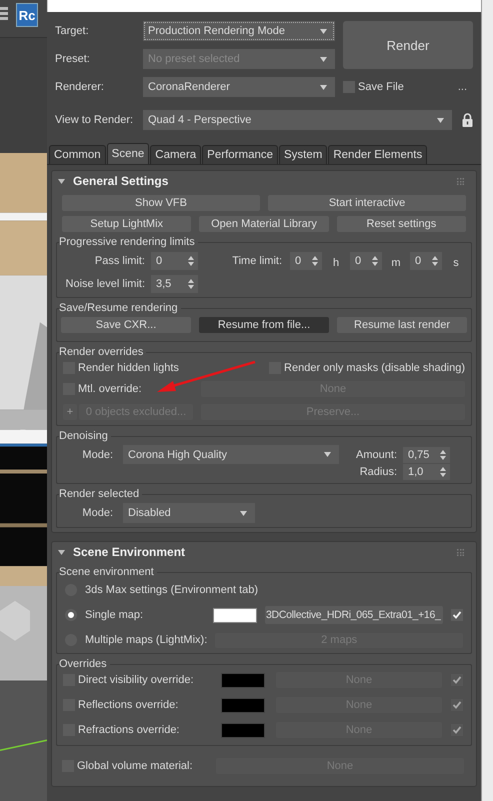  What do you see at coordinates (401, 224) in the screenshot?
I see `button: Reset settings` at bounding box center [401, 224].